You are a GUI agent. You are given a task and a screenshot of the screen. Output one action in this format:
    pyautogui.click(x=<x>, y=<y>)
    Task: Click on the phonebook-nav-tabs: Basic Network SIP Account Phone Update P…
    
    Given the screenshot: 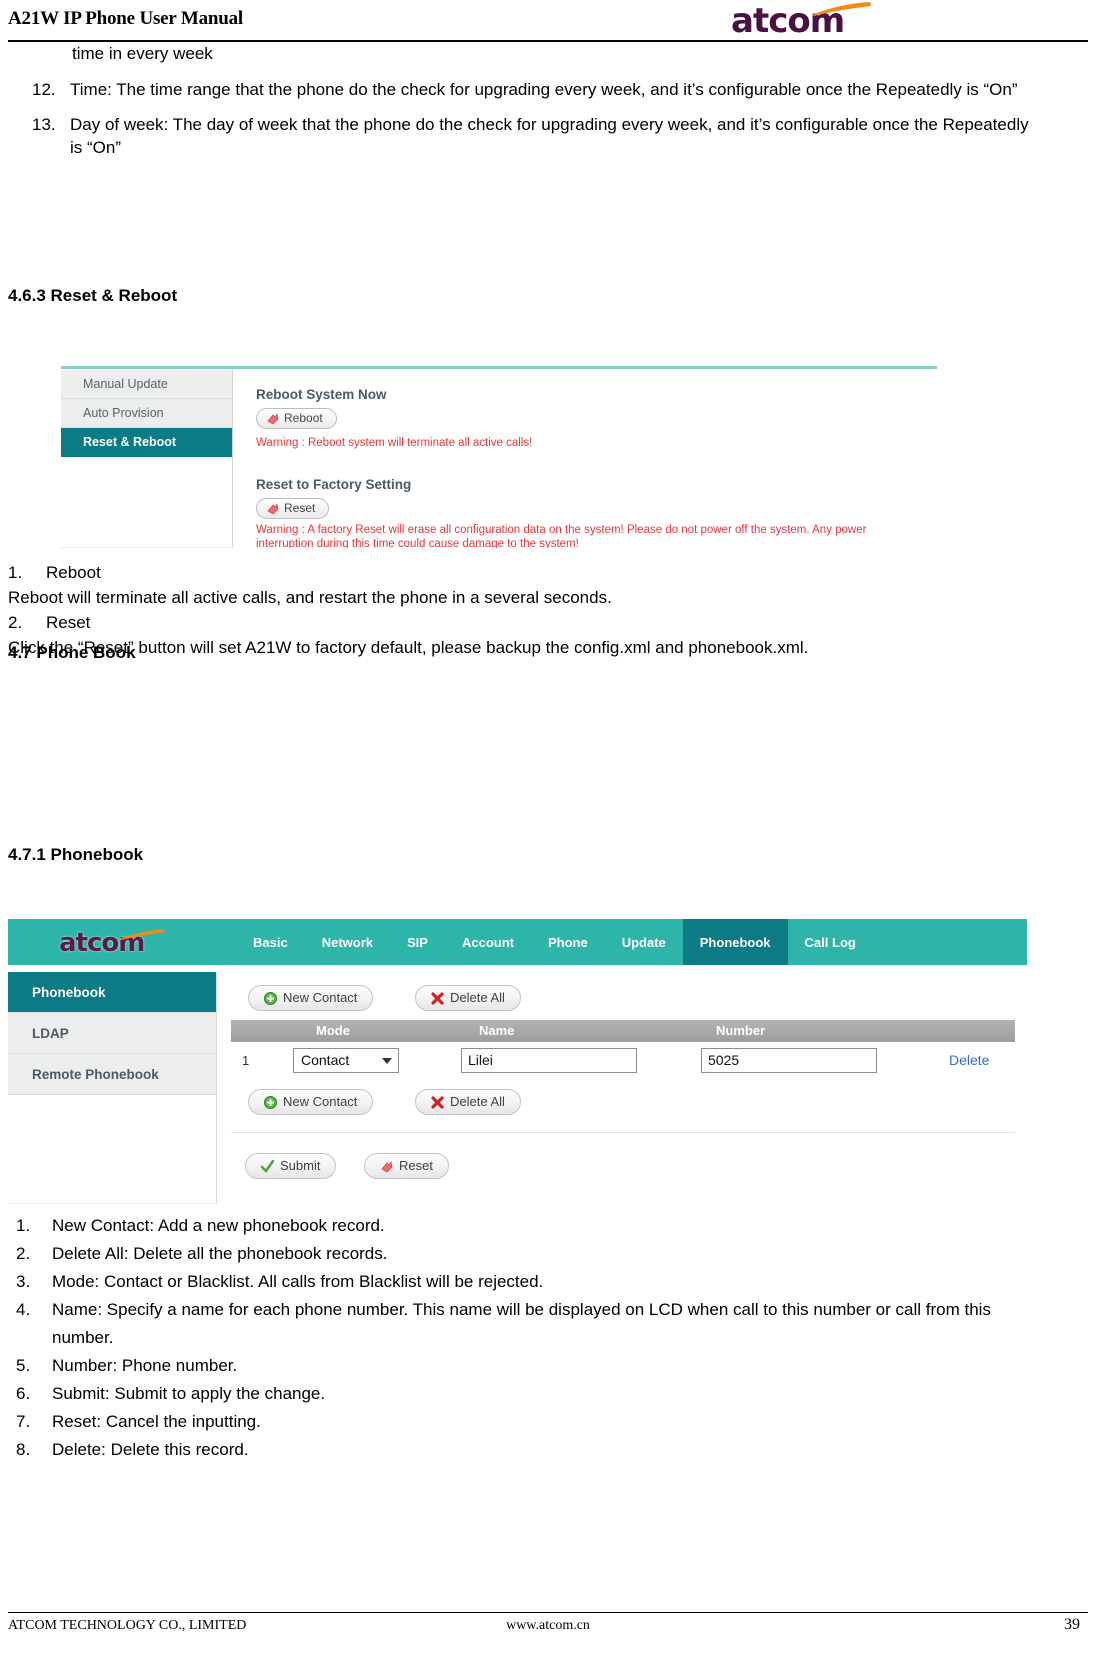 What is the action you would take?
    pyautogui.click(x=554, y=942)
    